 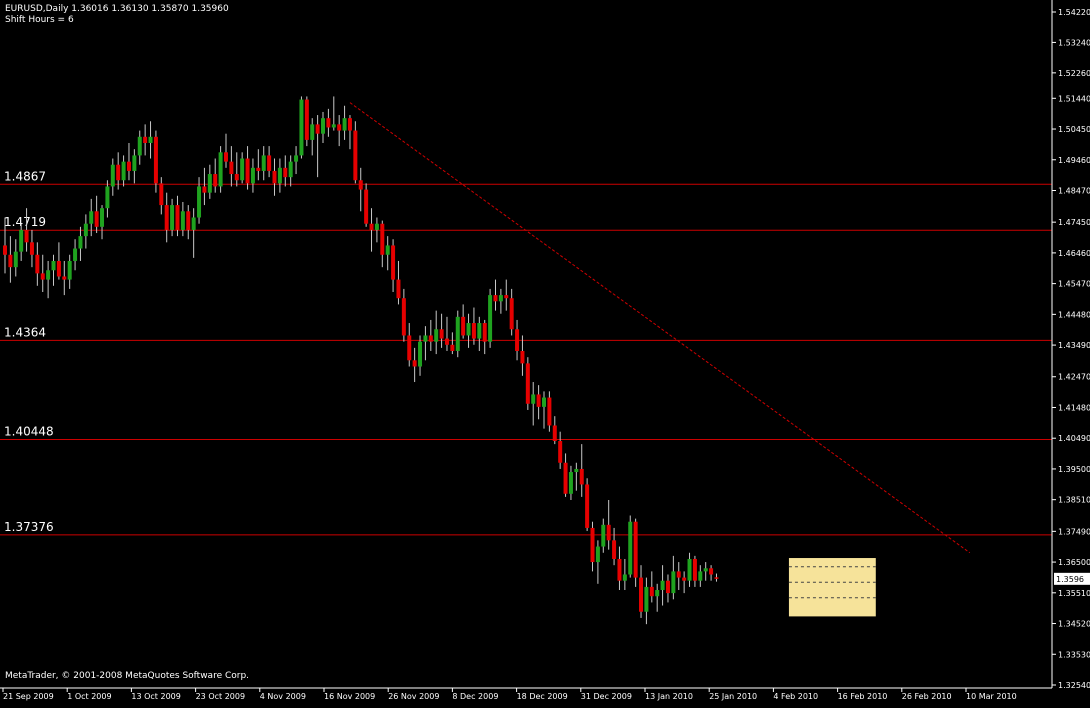 I want to click on y-tick-label: 1.36500, so click(x=1074, y=562).